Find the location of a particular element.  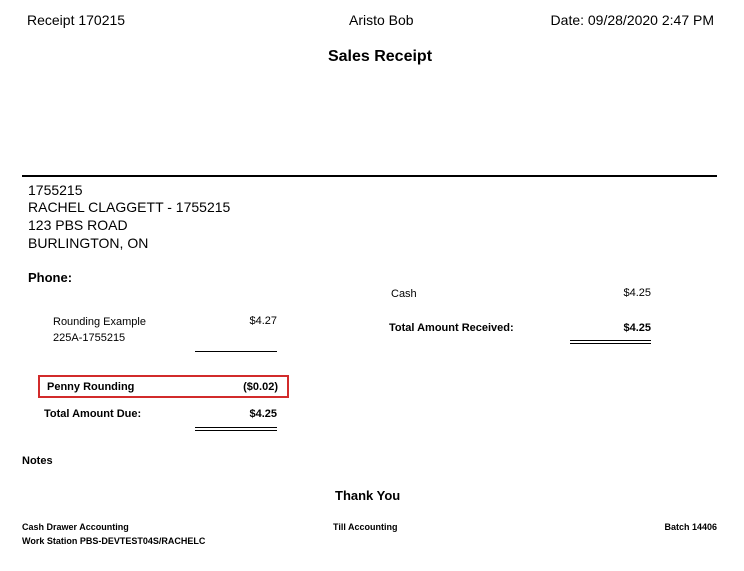

penny-rounding-amount: ($0.02) is located at coordinates (260, 387).